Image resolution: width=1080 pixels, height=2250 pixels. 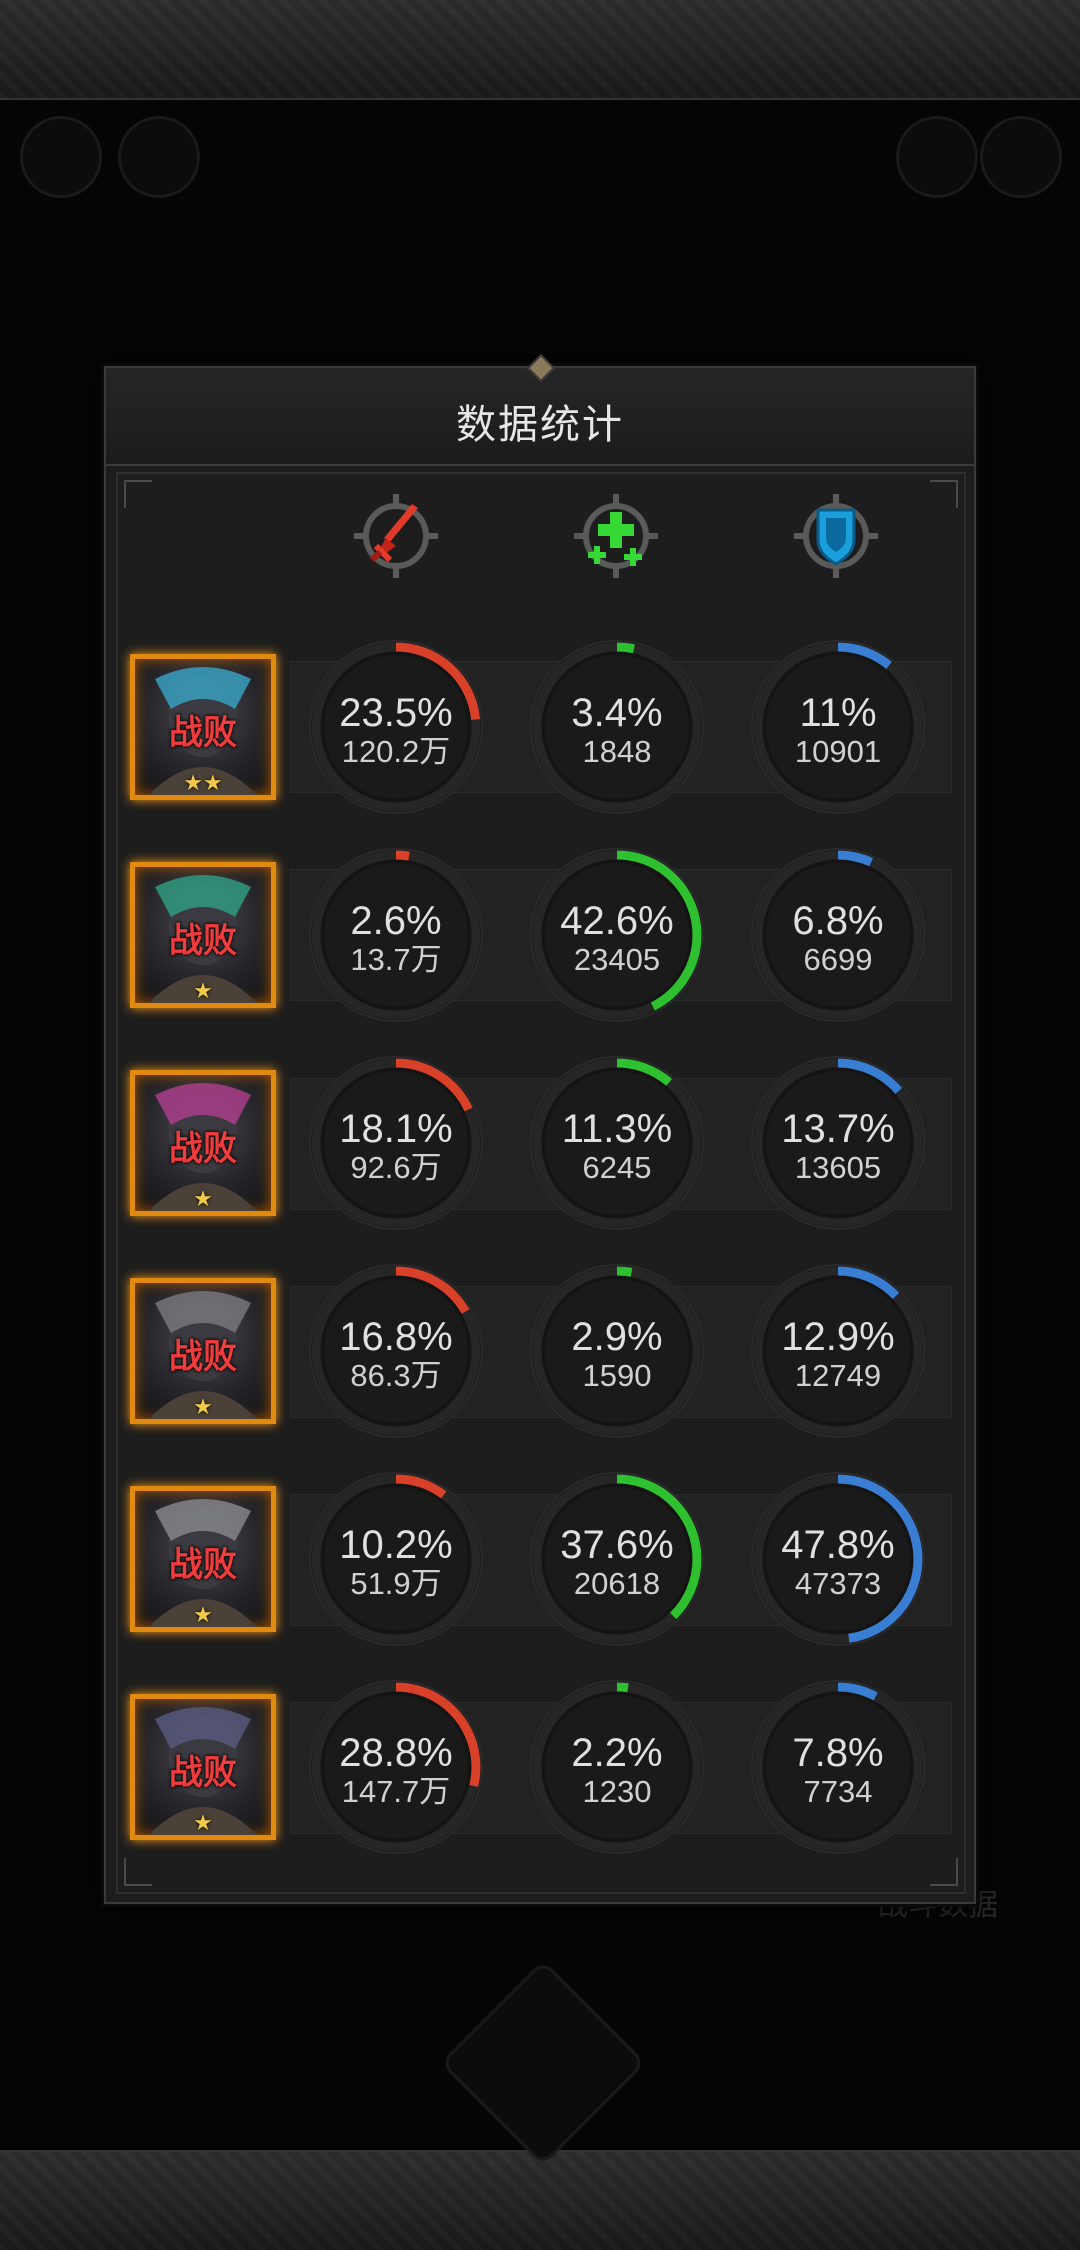 I want to click on heal-gauge: 2.2% 1230, so click(x=617, y=1767).